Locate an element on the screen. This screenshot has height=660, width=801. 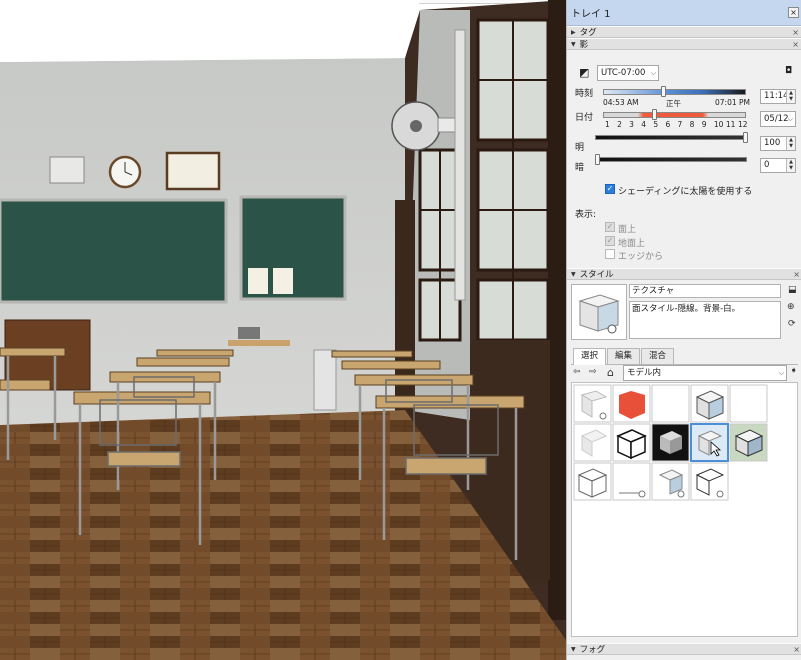
style-description-field: 面スタイル-隠線。背景-白。 is located at coordinates (705, 320).